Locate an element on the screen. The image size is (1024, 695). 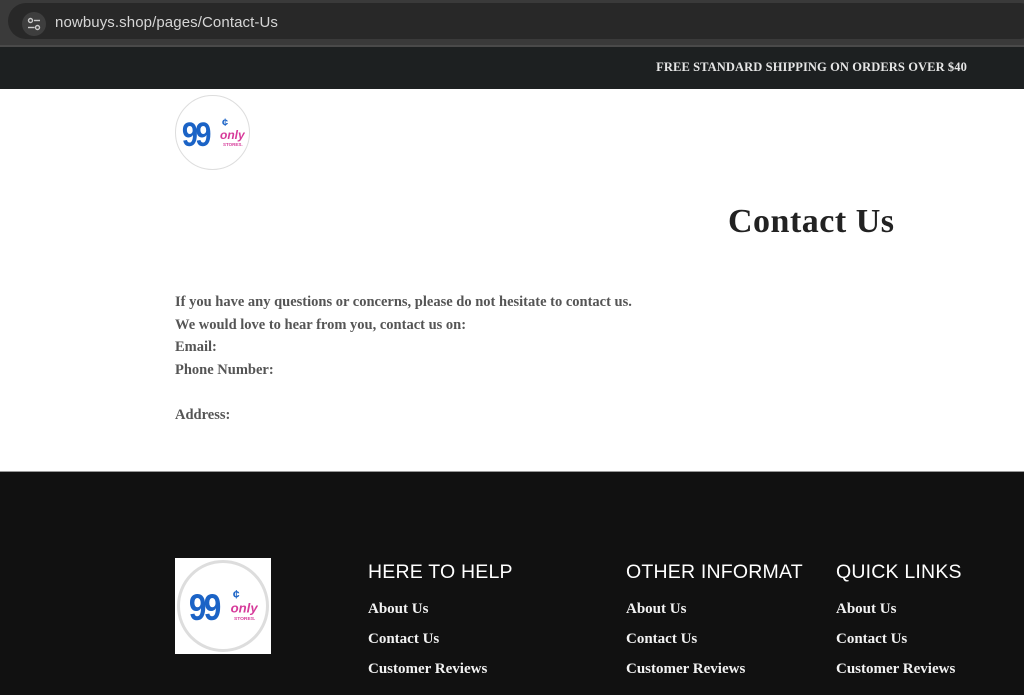
logo-stores: STORES. is located at coordinates (233, 144).